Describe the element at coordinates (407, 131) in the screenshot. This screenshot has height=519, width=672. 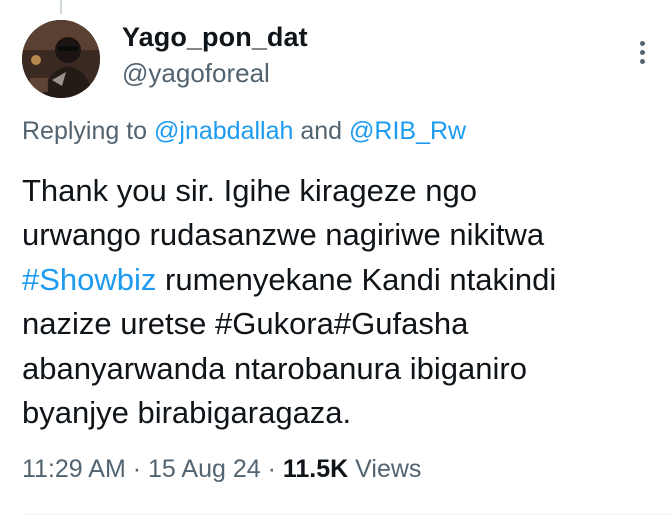
I see `mention-link: @RIB_Rw` at that location.